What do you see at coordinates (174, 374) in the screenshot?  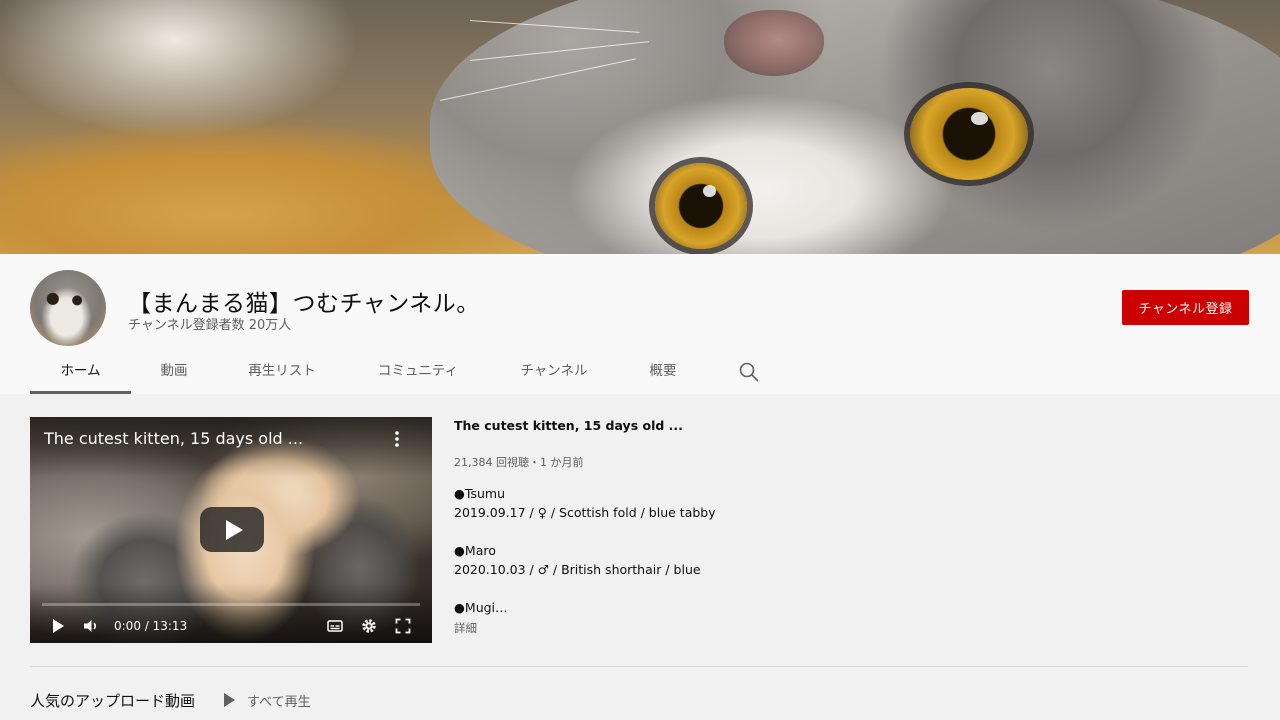 I see `tab-videos: 動画` at bounding box center [174, 374].